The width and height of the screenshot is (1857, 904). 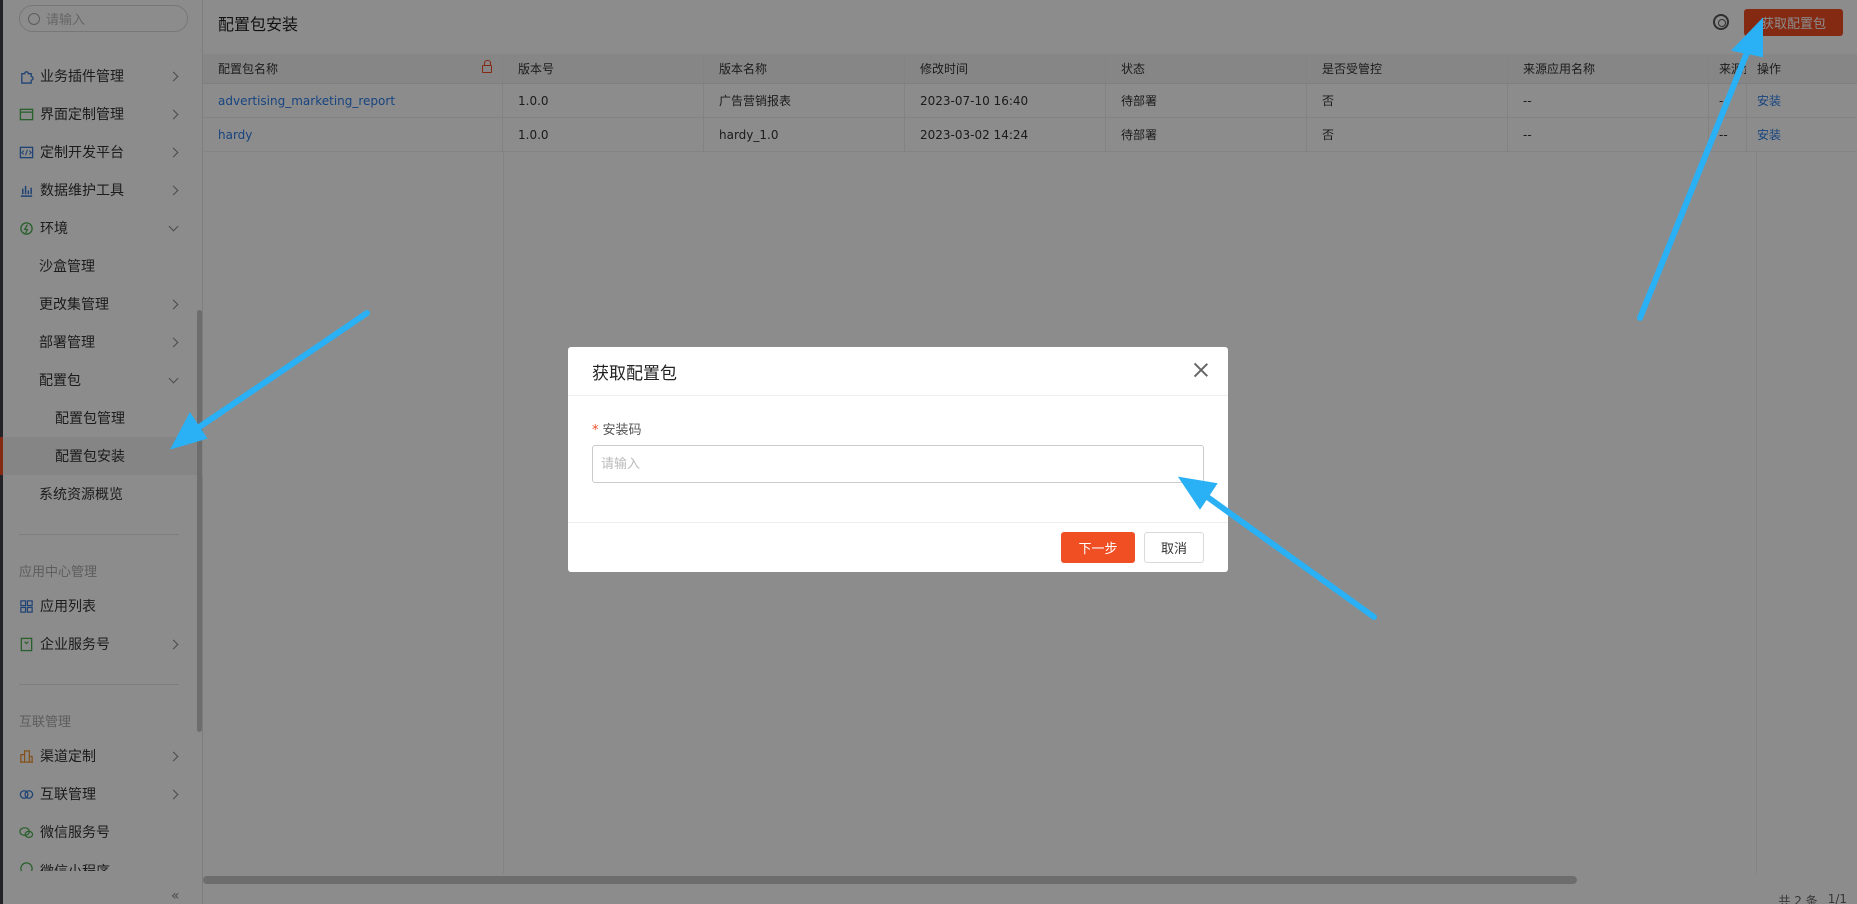 What do you see at coordinates (898, 464) in the screenshot?
I see `install-code-input` at bounding box center [898, 464].